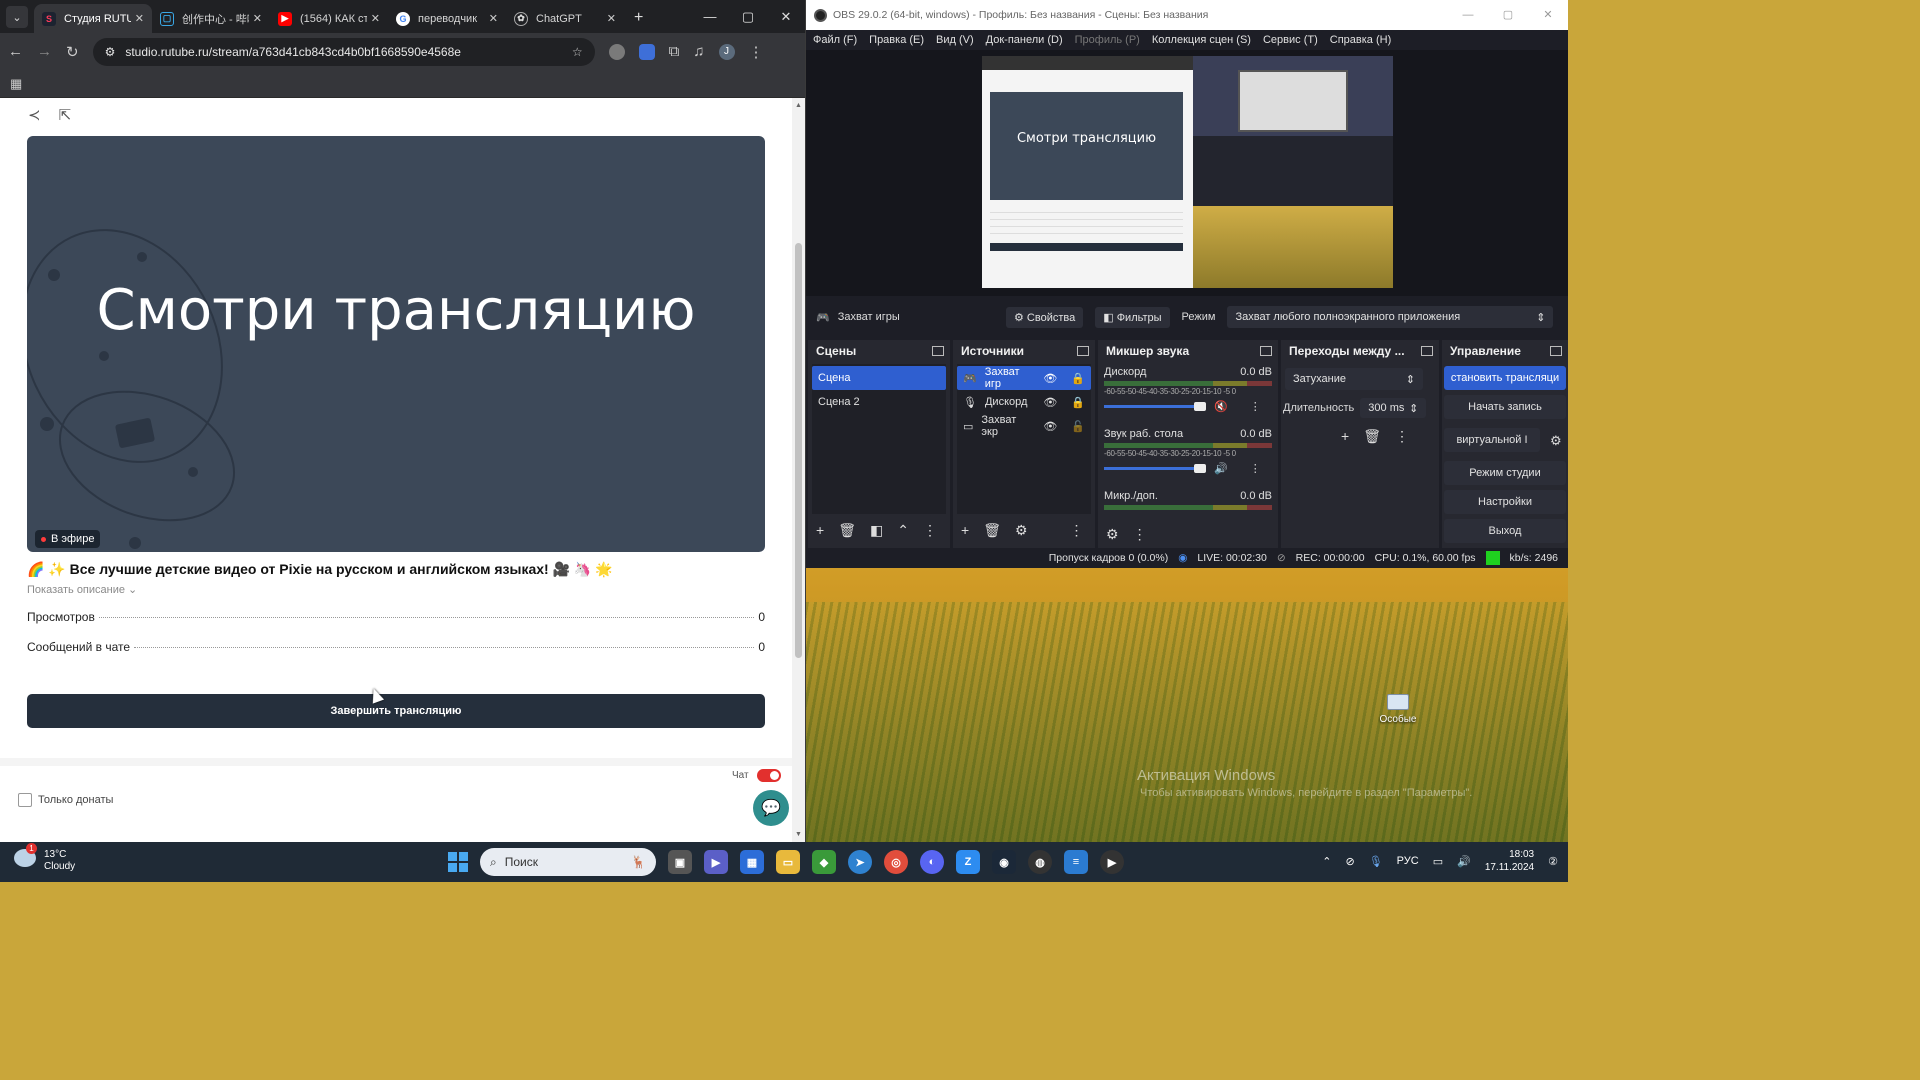 The height and width of the screenshot is (1080, 1920). What do you see at coordinates (824, 862) in the screenshot?
I see `minecraft-icon: ◆` at bounding box center [824, 862].